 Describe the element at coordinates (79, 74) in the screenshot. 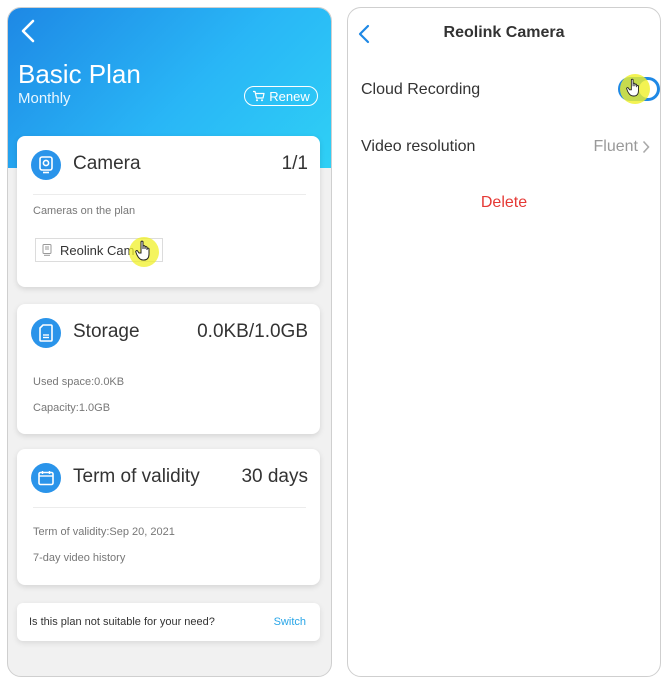

I see `plan-title: Basic Plan` at that location.